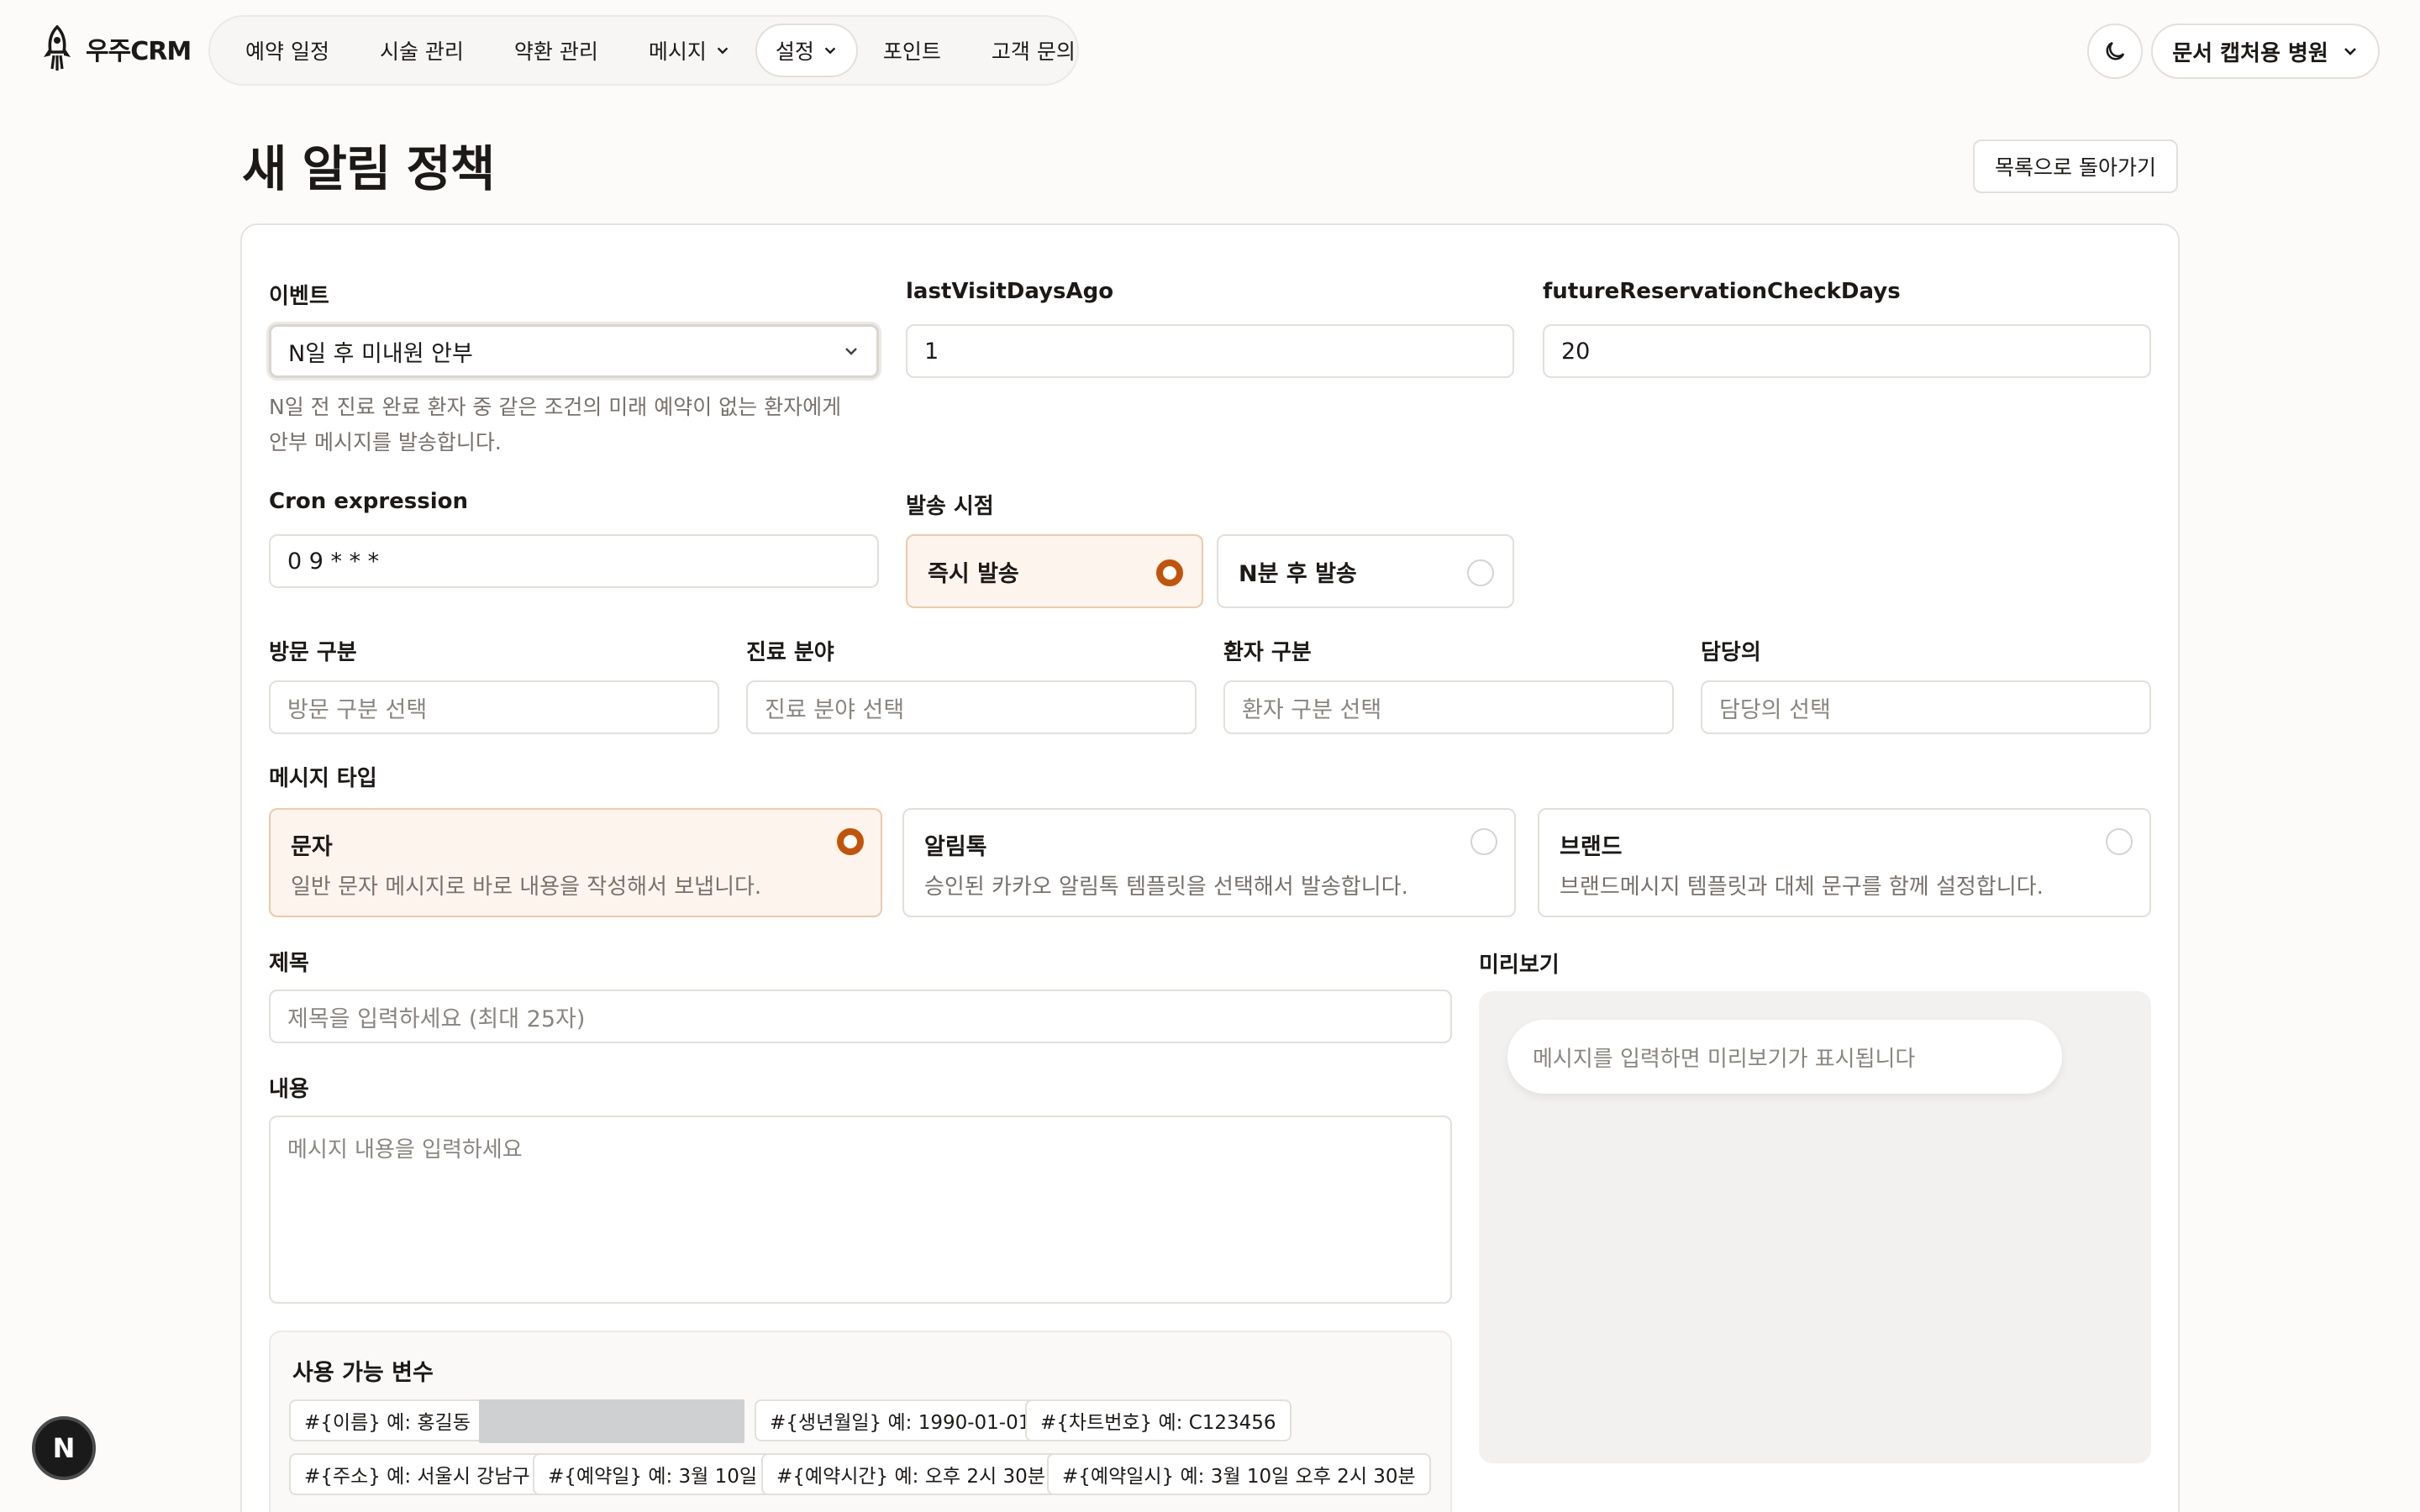 This screenshot has height=1512, width=2420. Describe the element at coordinates (58, 48) in the screenshot. I see `rocket-icon` at that location.